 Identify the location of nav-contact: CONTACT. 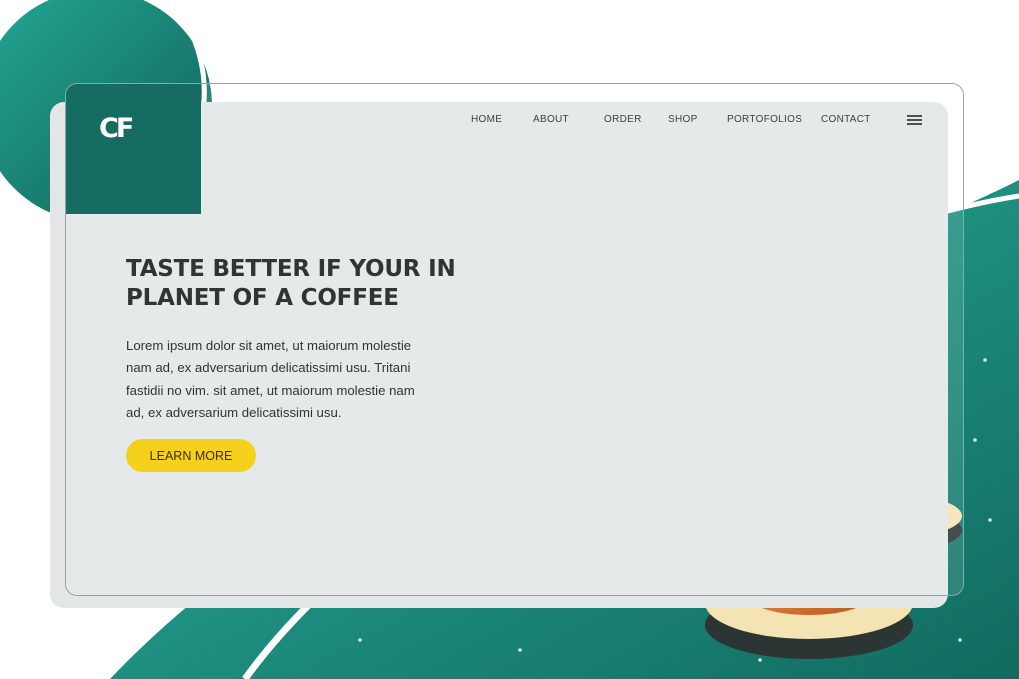
(846, 119).